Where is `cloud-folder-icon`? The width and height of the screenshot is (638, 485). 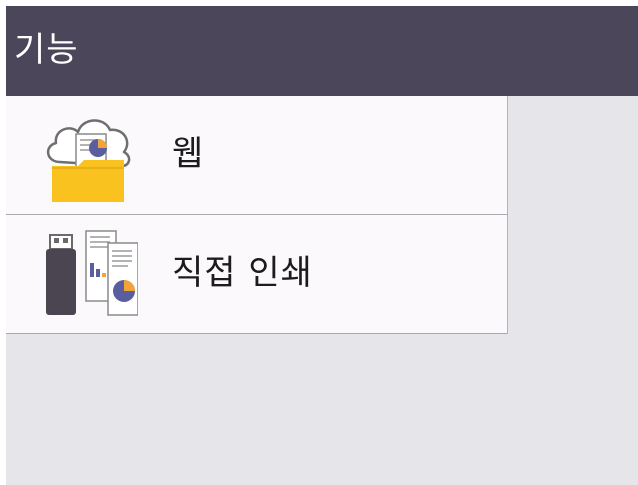
cloud-folder-icon is located at coordinates (88, 156).